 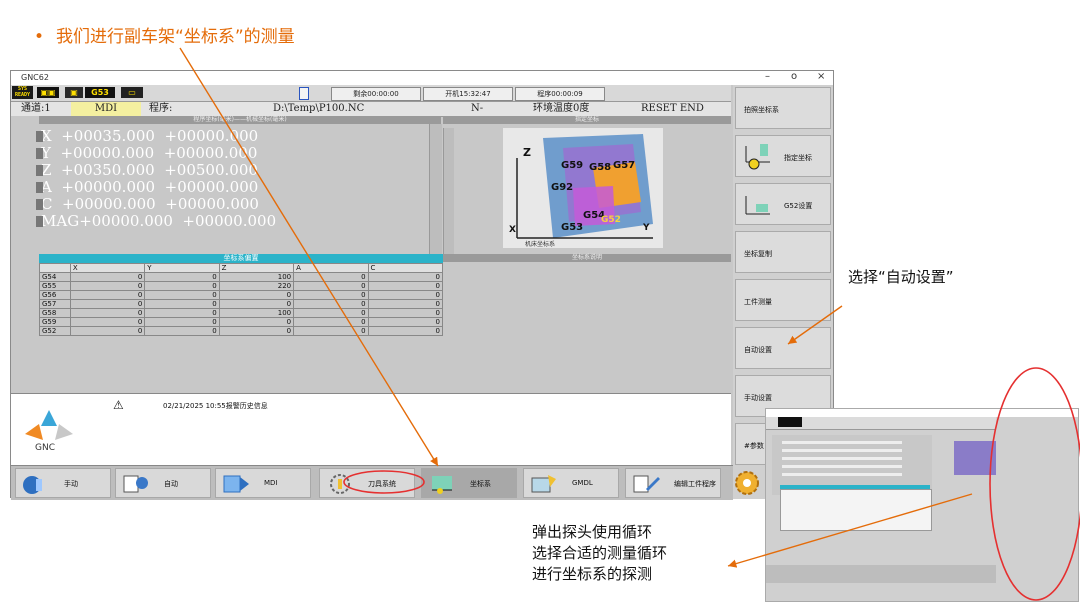 What do you see at coordinates (571, 483) in the screenshot?
I see `gmdl-button: GMDL` at bounding box center [571, 483].